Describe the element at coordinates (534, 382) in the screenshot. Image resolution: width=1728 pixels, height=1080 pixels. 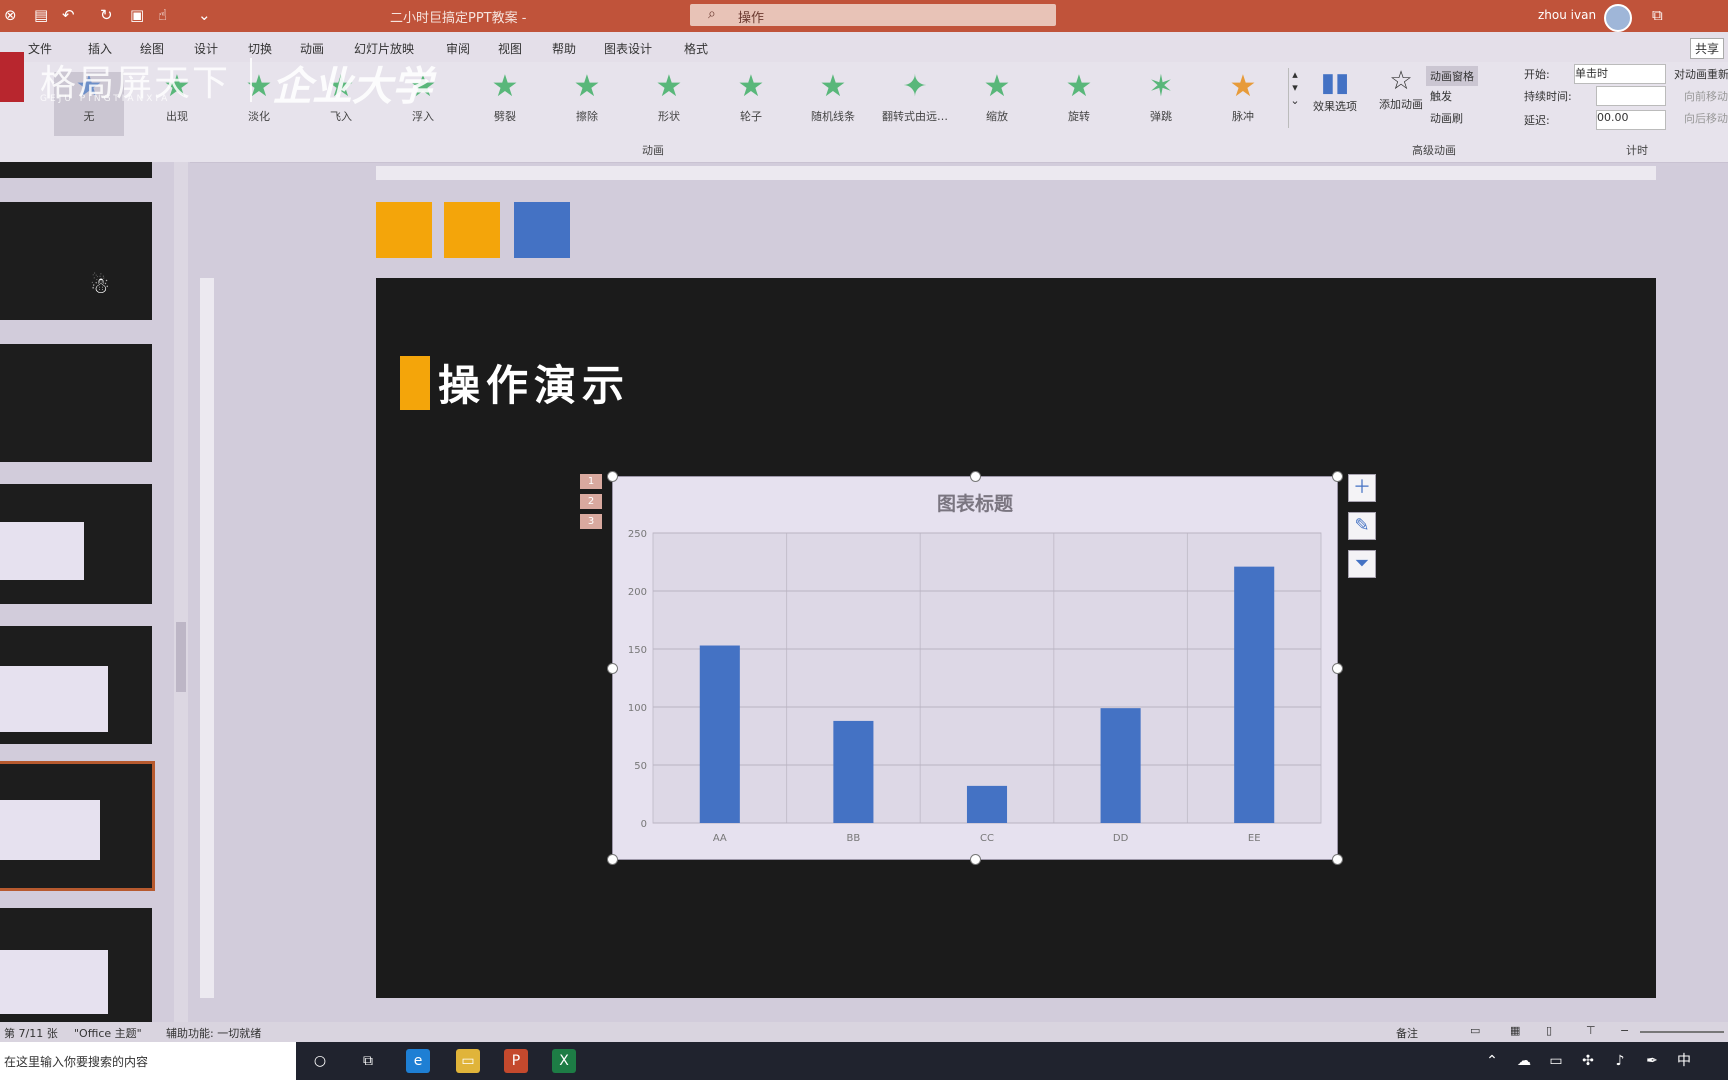
I see `slide-title: 操作演示` at that location.